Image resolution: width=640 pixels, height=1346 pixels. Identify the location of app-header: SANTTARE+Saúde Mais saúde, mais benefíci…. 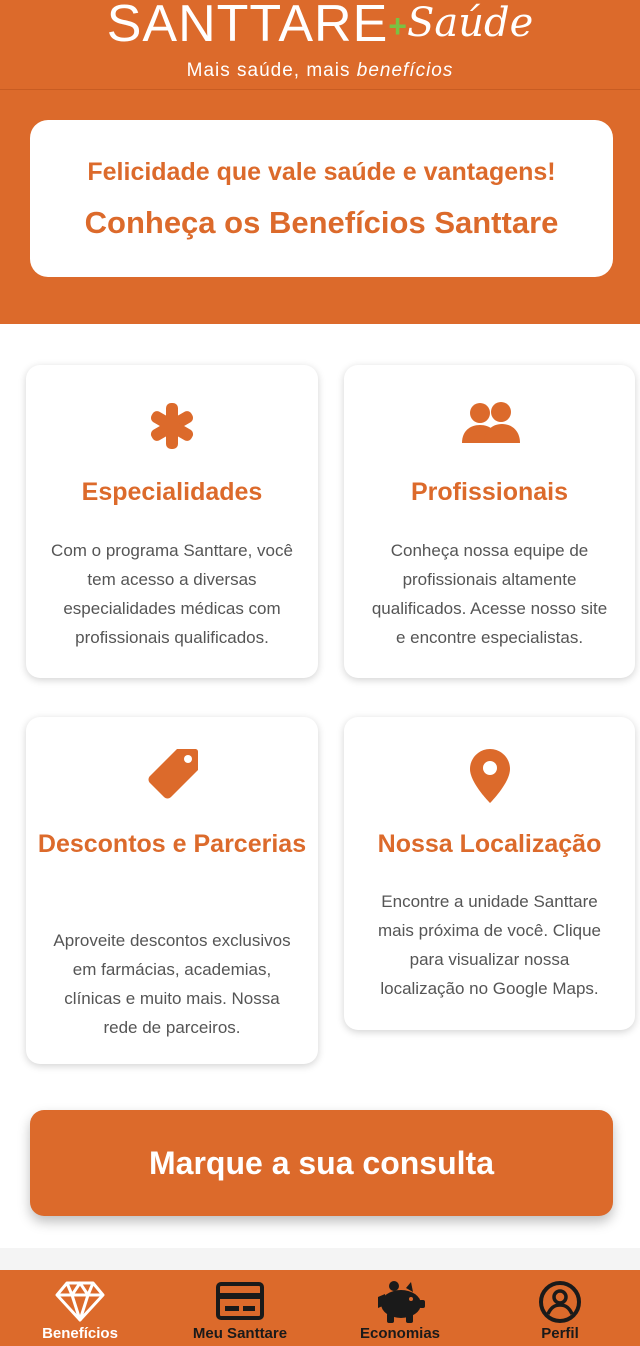
(320, 45).